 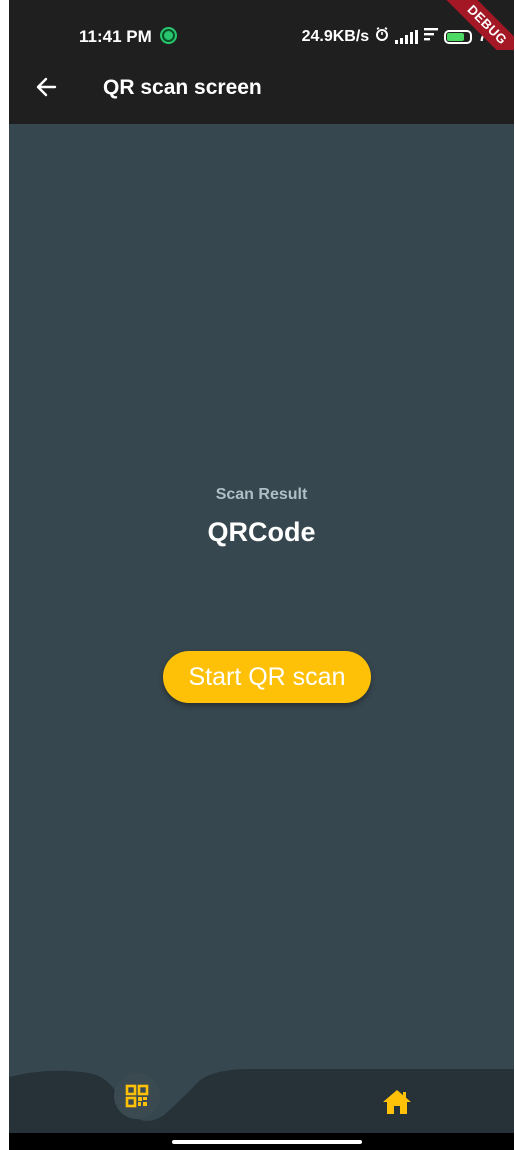 I want to click on app-notification-icon, so click(x=168, y=35).